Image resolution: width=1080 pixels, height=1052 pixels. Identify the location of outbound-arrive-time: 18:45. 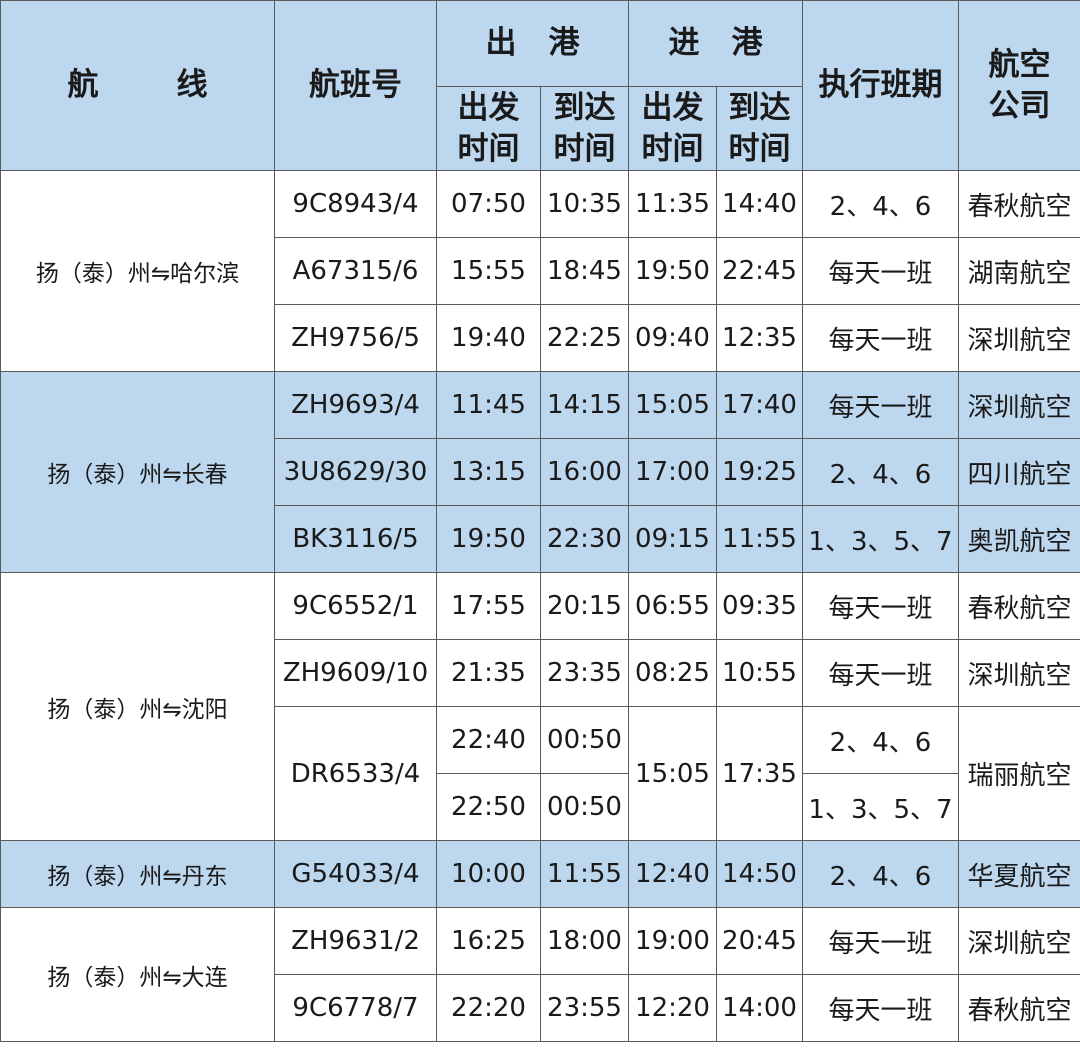
(584, 271).